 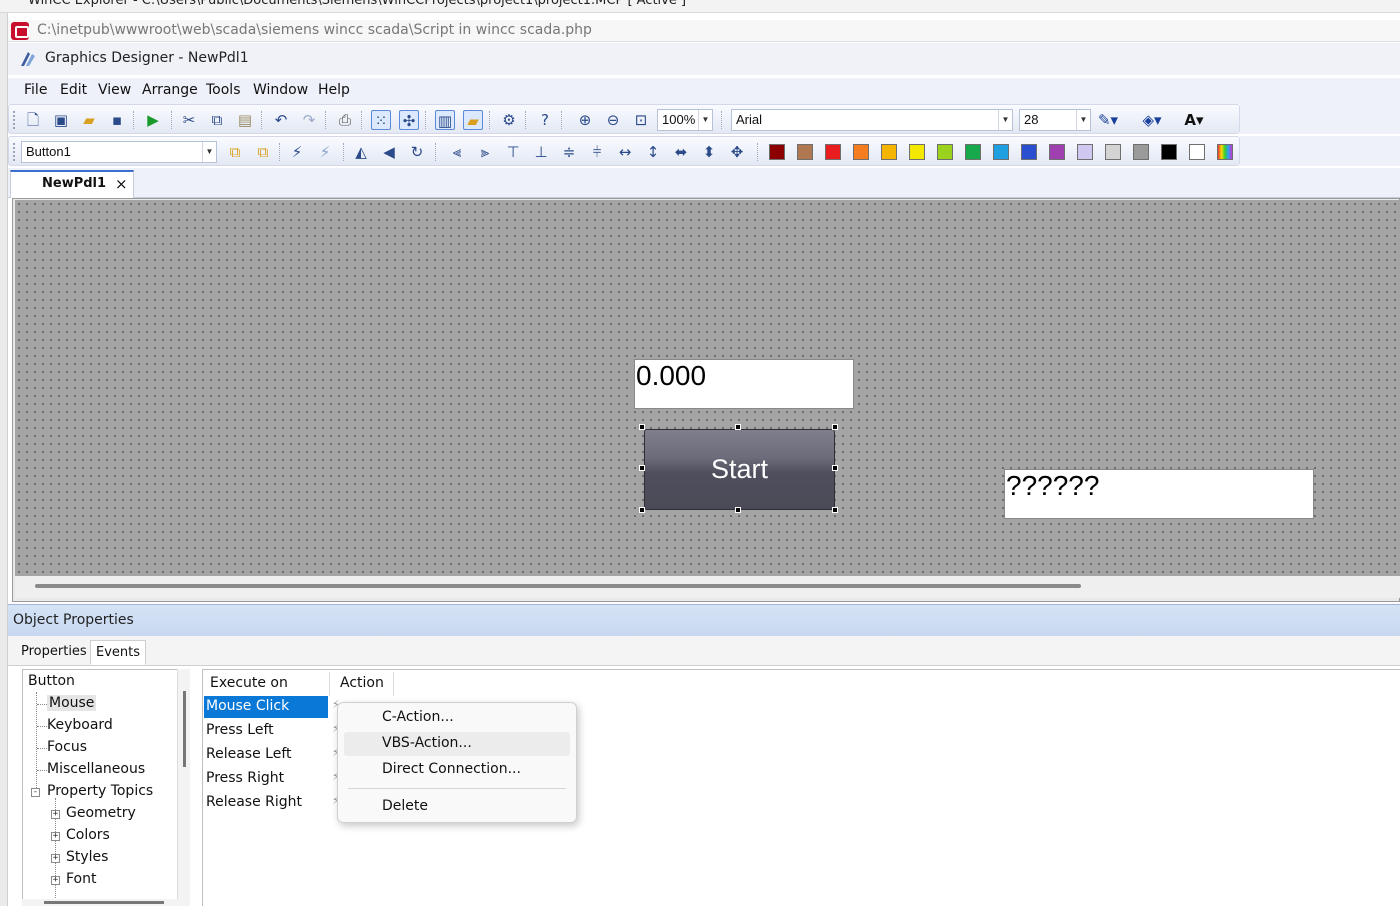 I want to click on distribute-horizontal-icon: ↔, so click(x=625, y=152).